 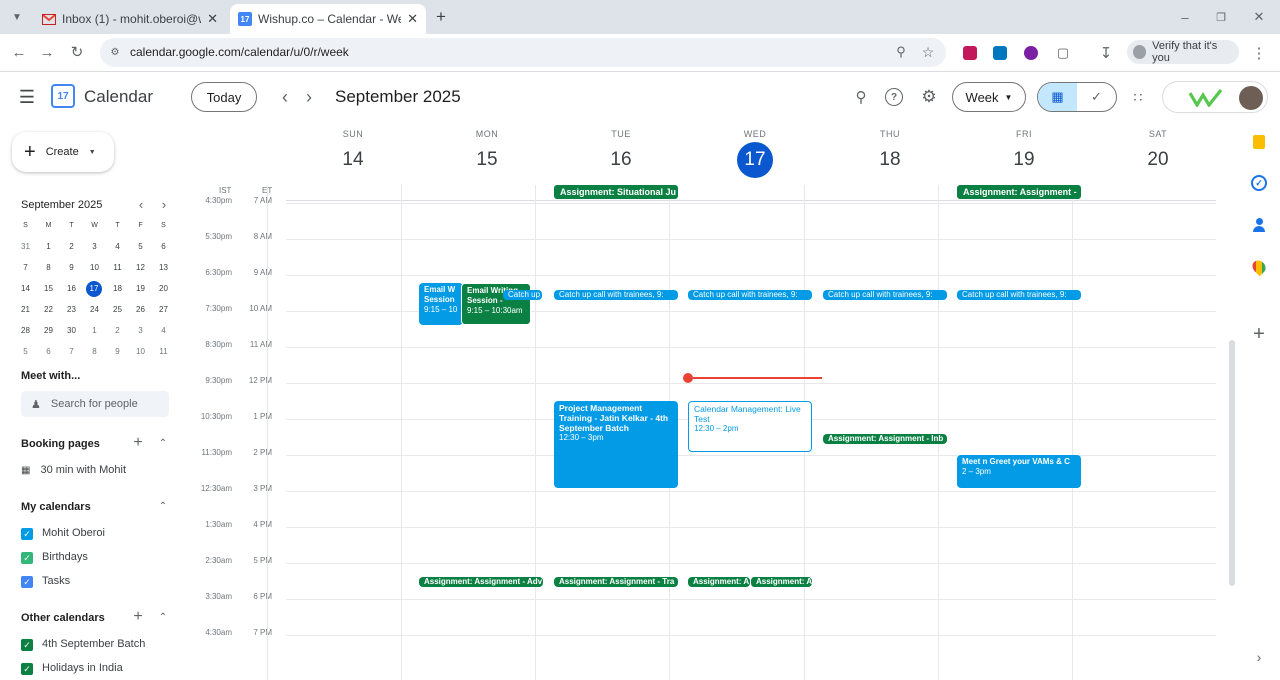 I want to click on mini-day: 22, so click(x=48, y=310).